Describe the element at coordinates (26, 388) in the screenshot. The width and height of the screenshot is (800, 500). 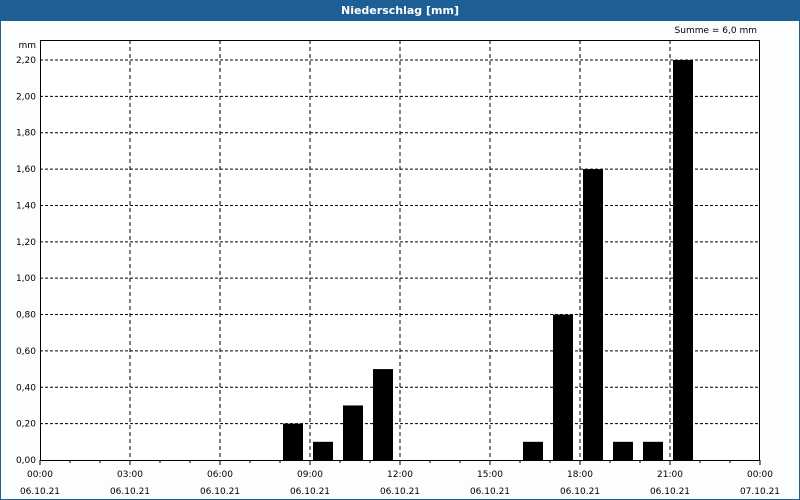
I see `y-tick-label: 0,40` at that location.